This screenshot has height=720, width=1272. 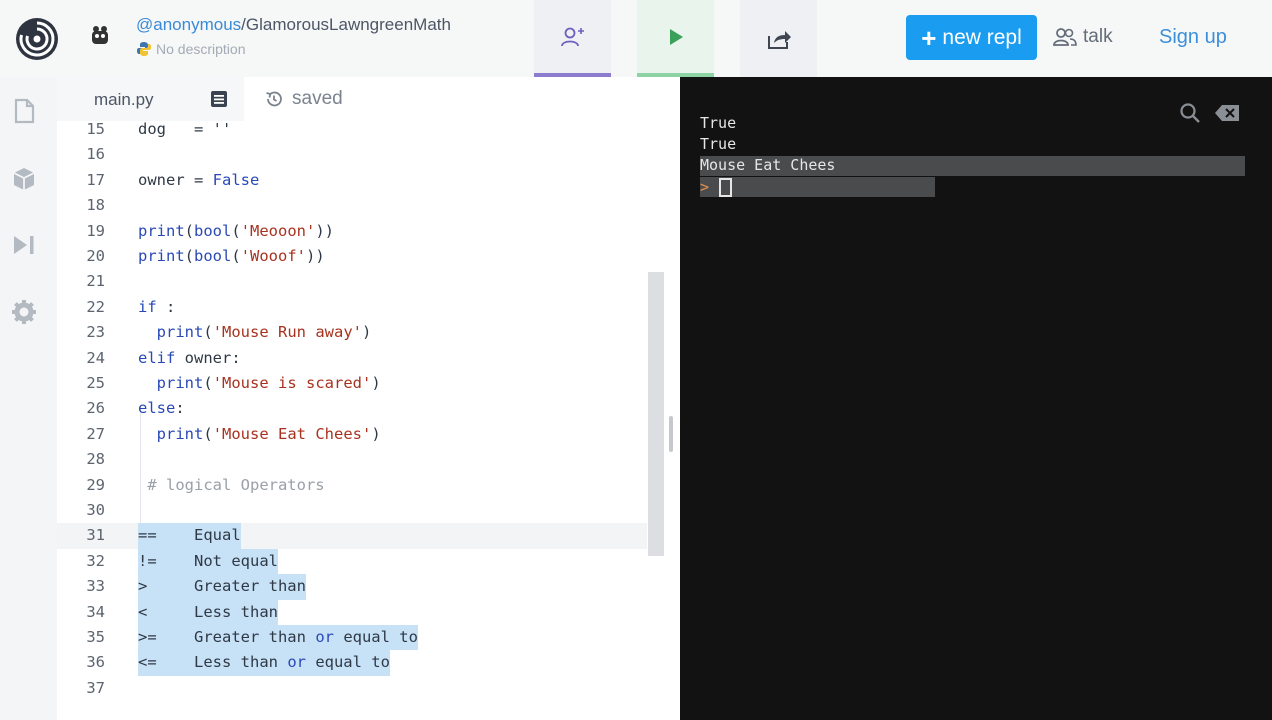 I want to click on packages-icon, so click(x=24, y=179).